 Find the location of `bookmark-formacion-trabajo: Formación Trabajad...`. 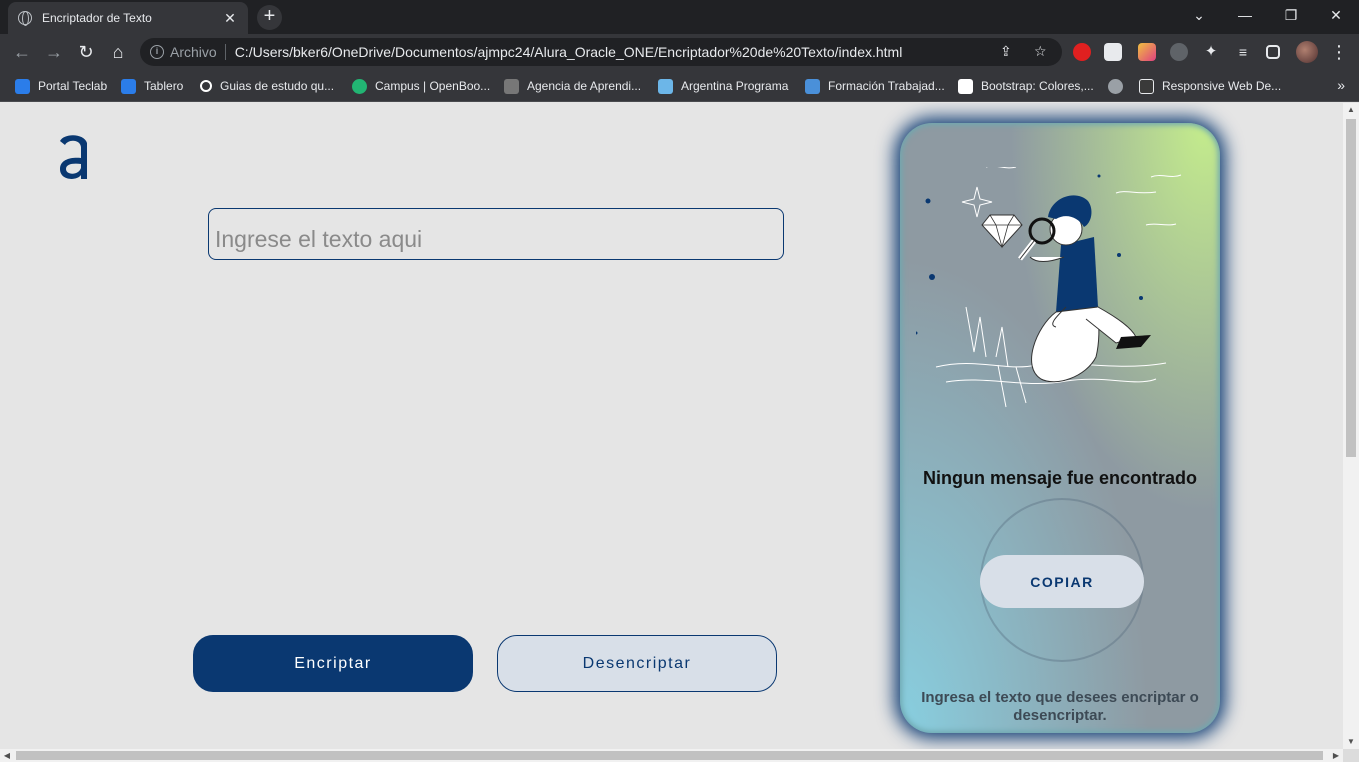

bookmark-formacion-trabajo: Formación Trabajad... is located at coordinates (875, 86).